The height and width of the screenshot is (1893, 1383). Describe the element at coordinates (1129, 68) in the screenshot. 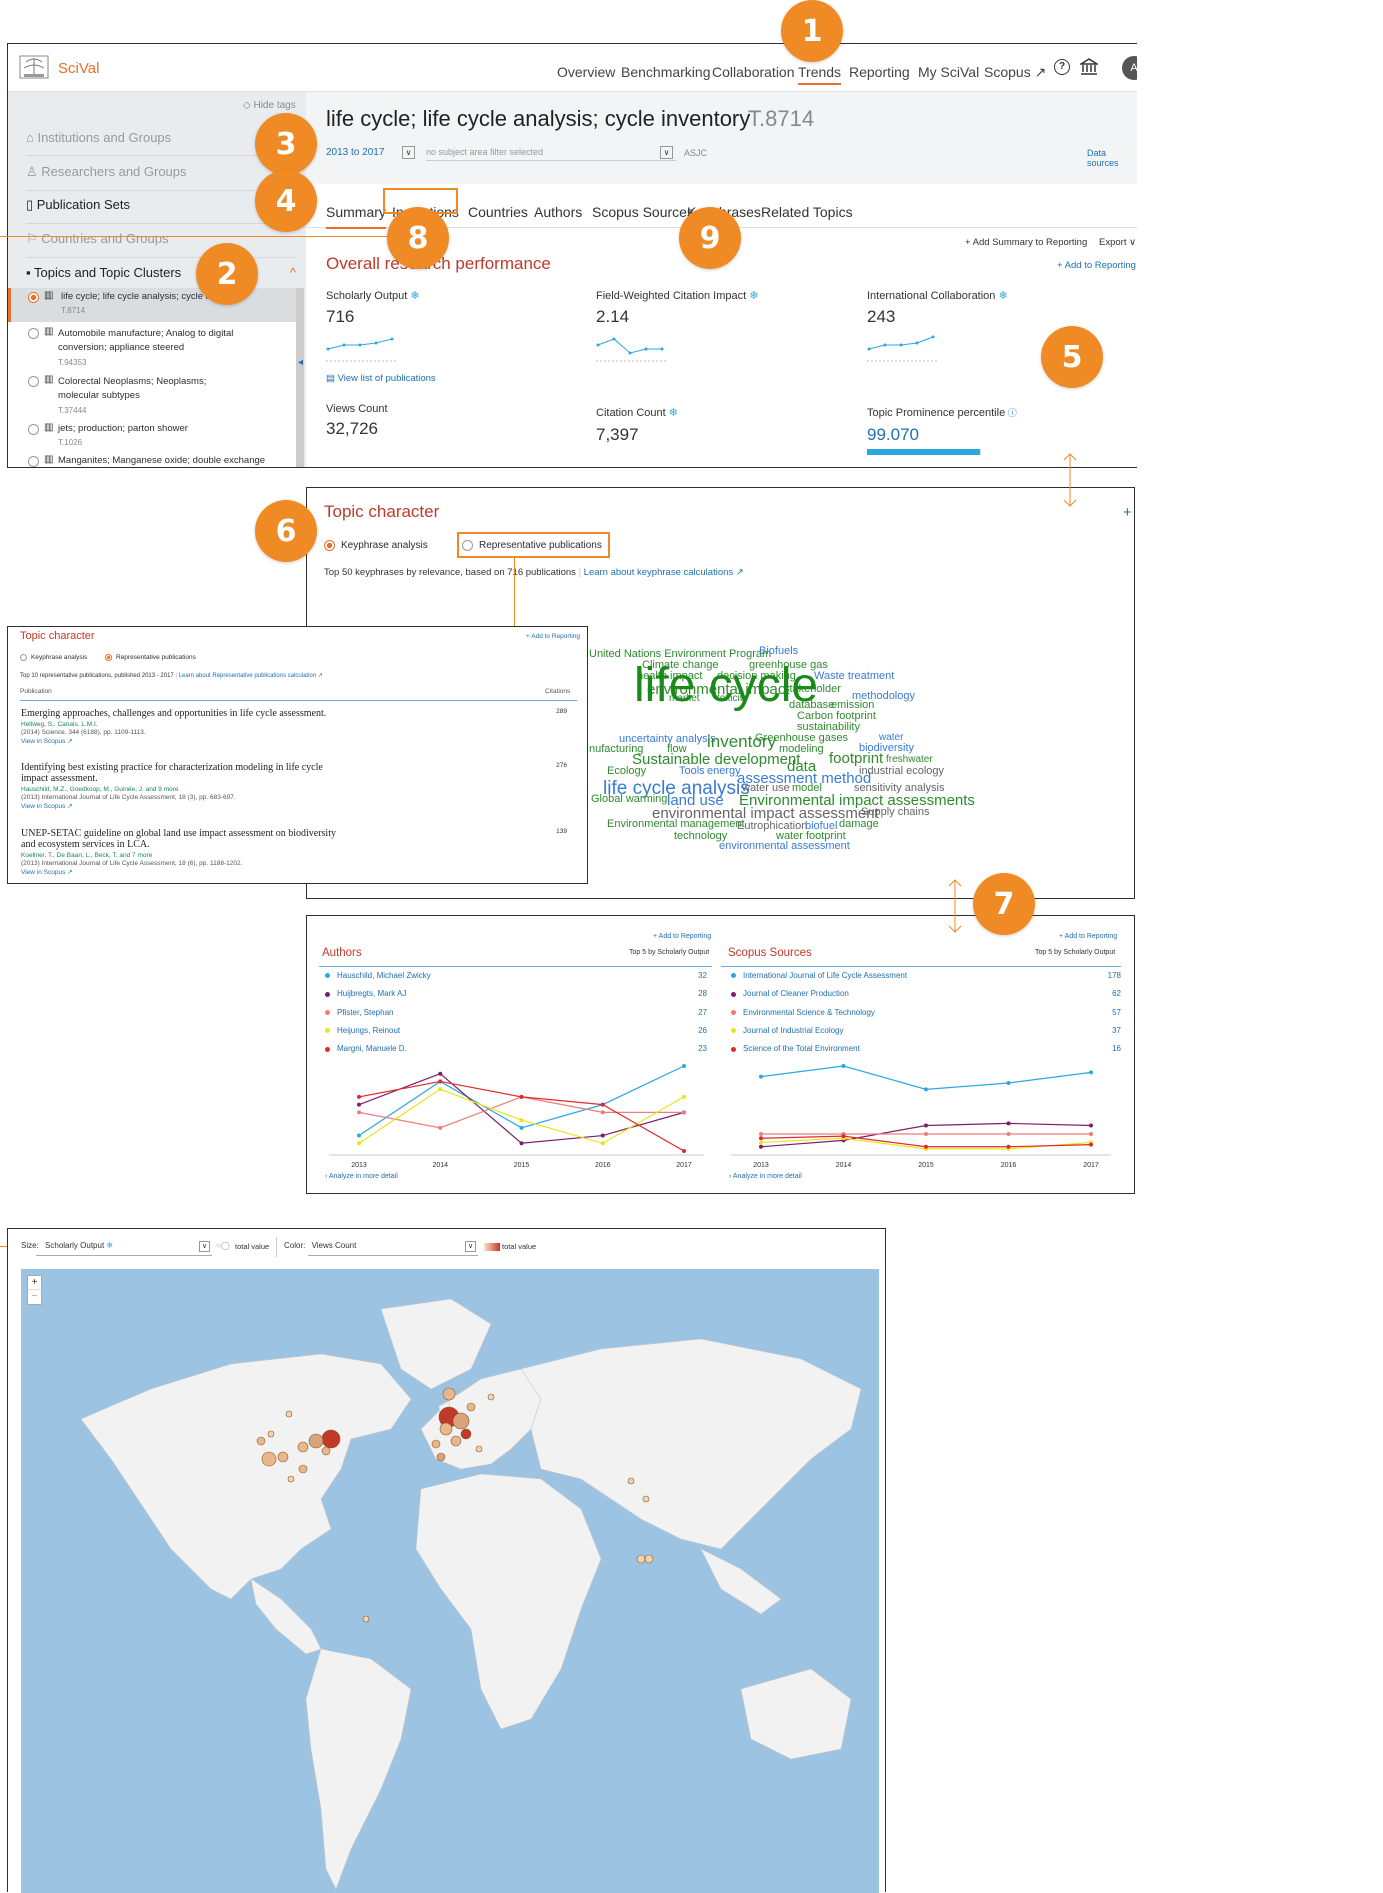

I see `avatar: A` at that location.